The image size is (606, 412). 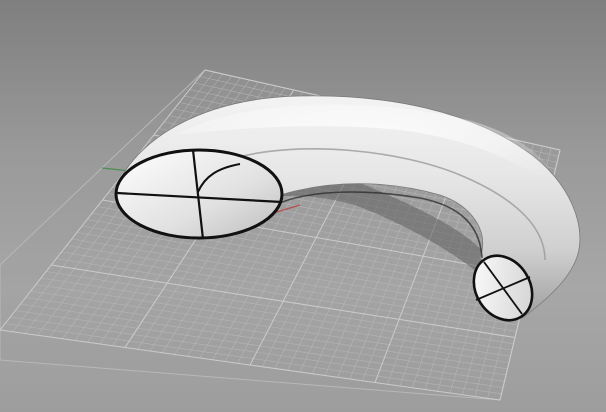 What do you see at coordinates (199, 194) in the screenshot?
I see `large-profile-circle` at bounding box center [199, 194].